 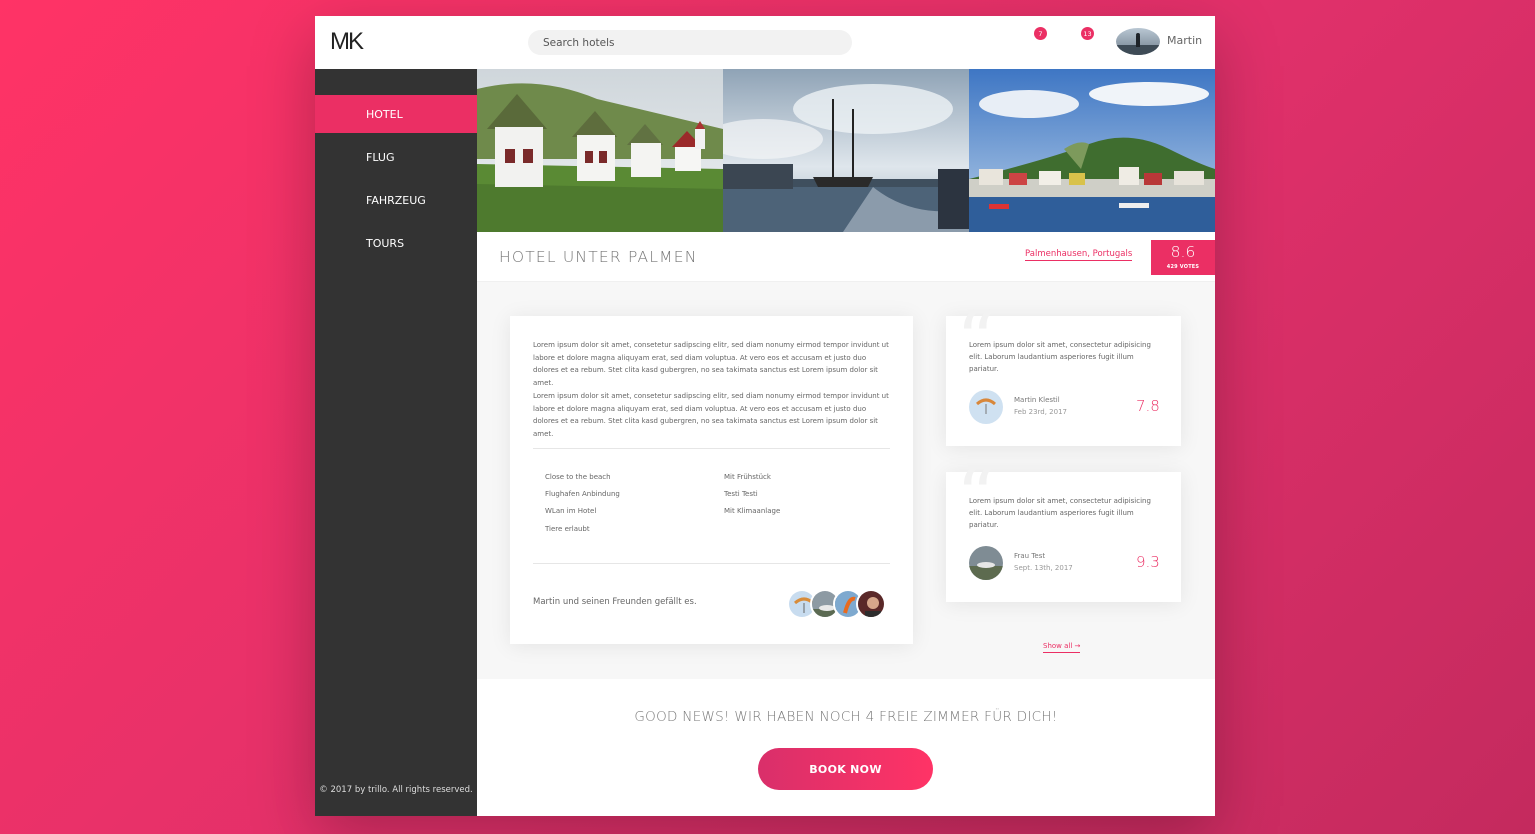 I want to click on hotel-gallery, so click(x=846, y=150).